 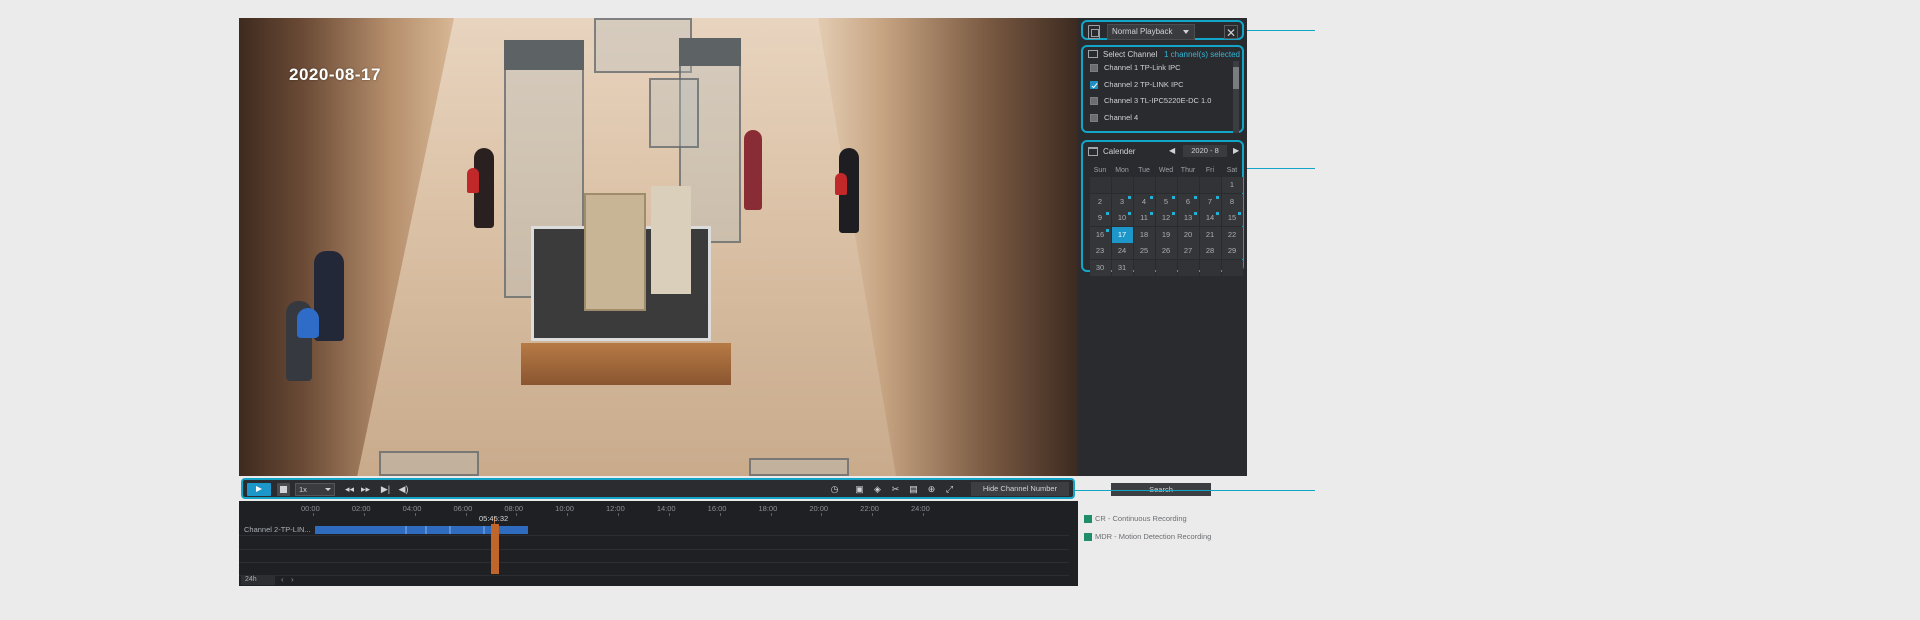 What do you see at coordinates (365, 489) in the screenshot?
I see `forward-30s-icon: ▸▸` at bounding box center [365, 489].